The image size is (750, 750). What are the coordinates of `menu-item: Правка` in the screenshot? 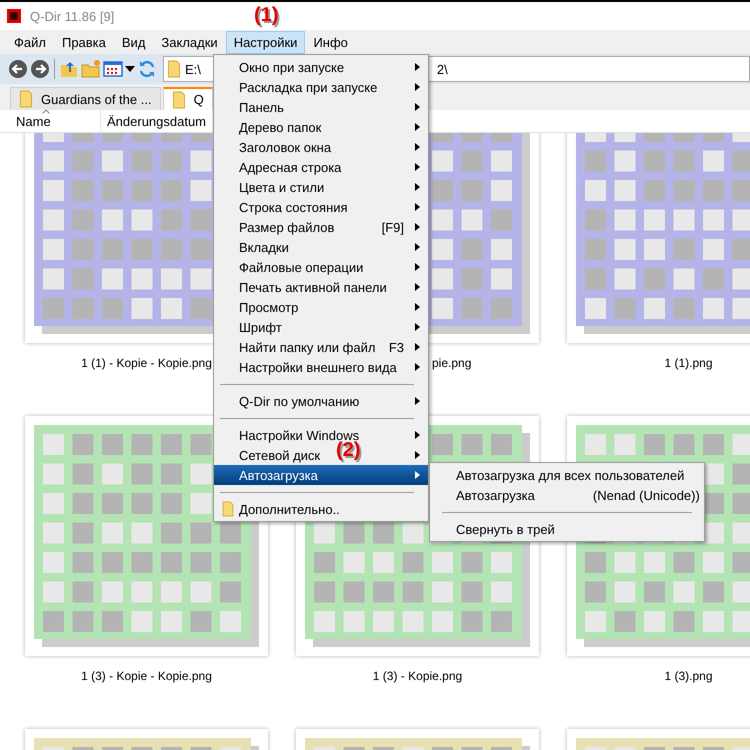 It's located at (84, 42).